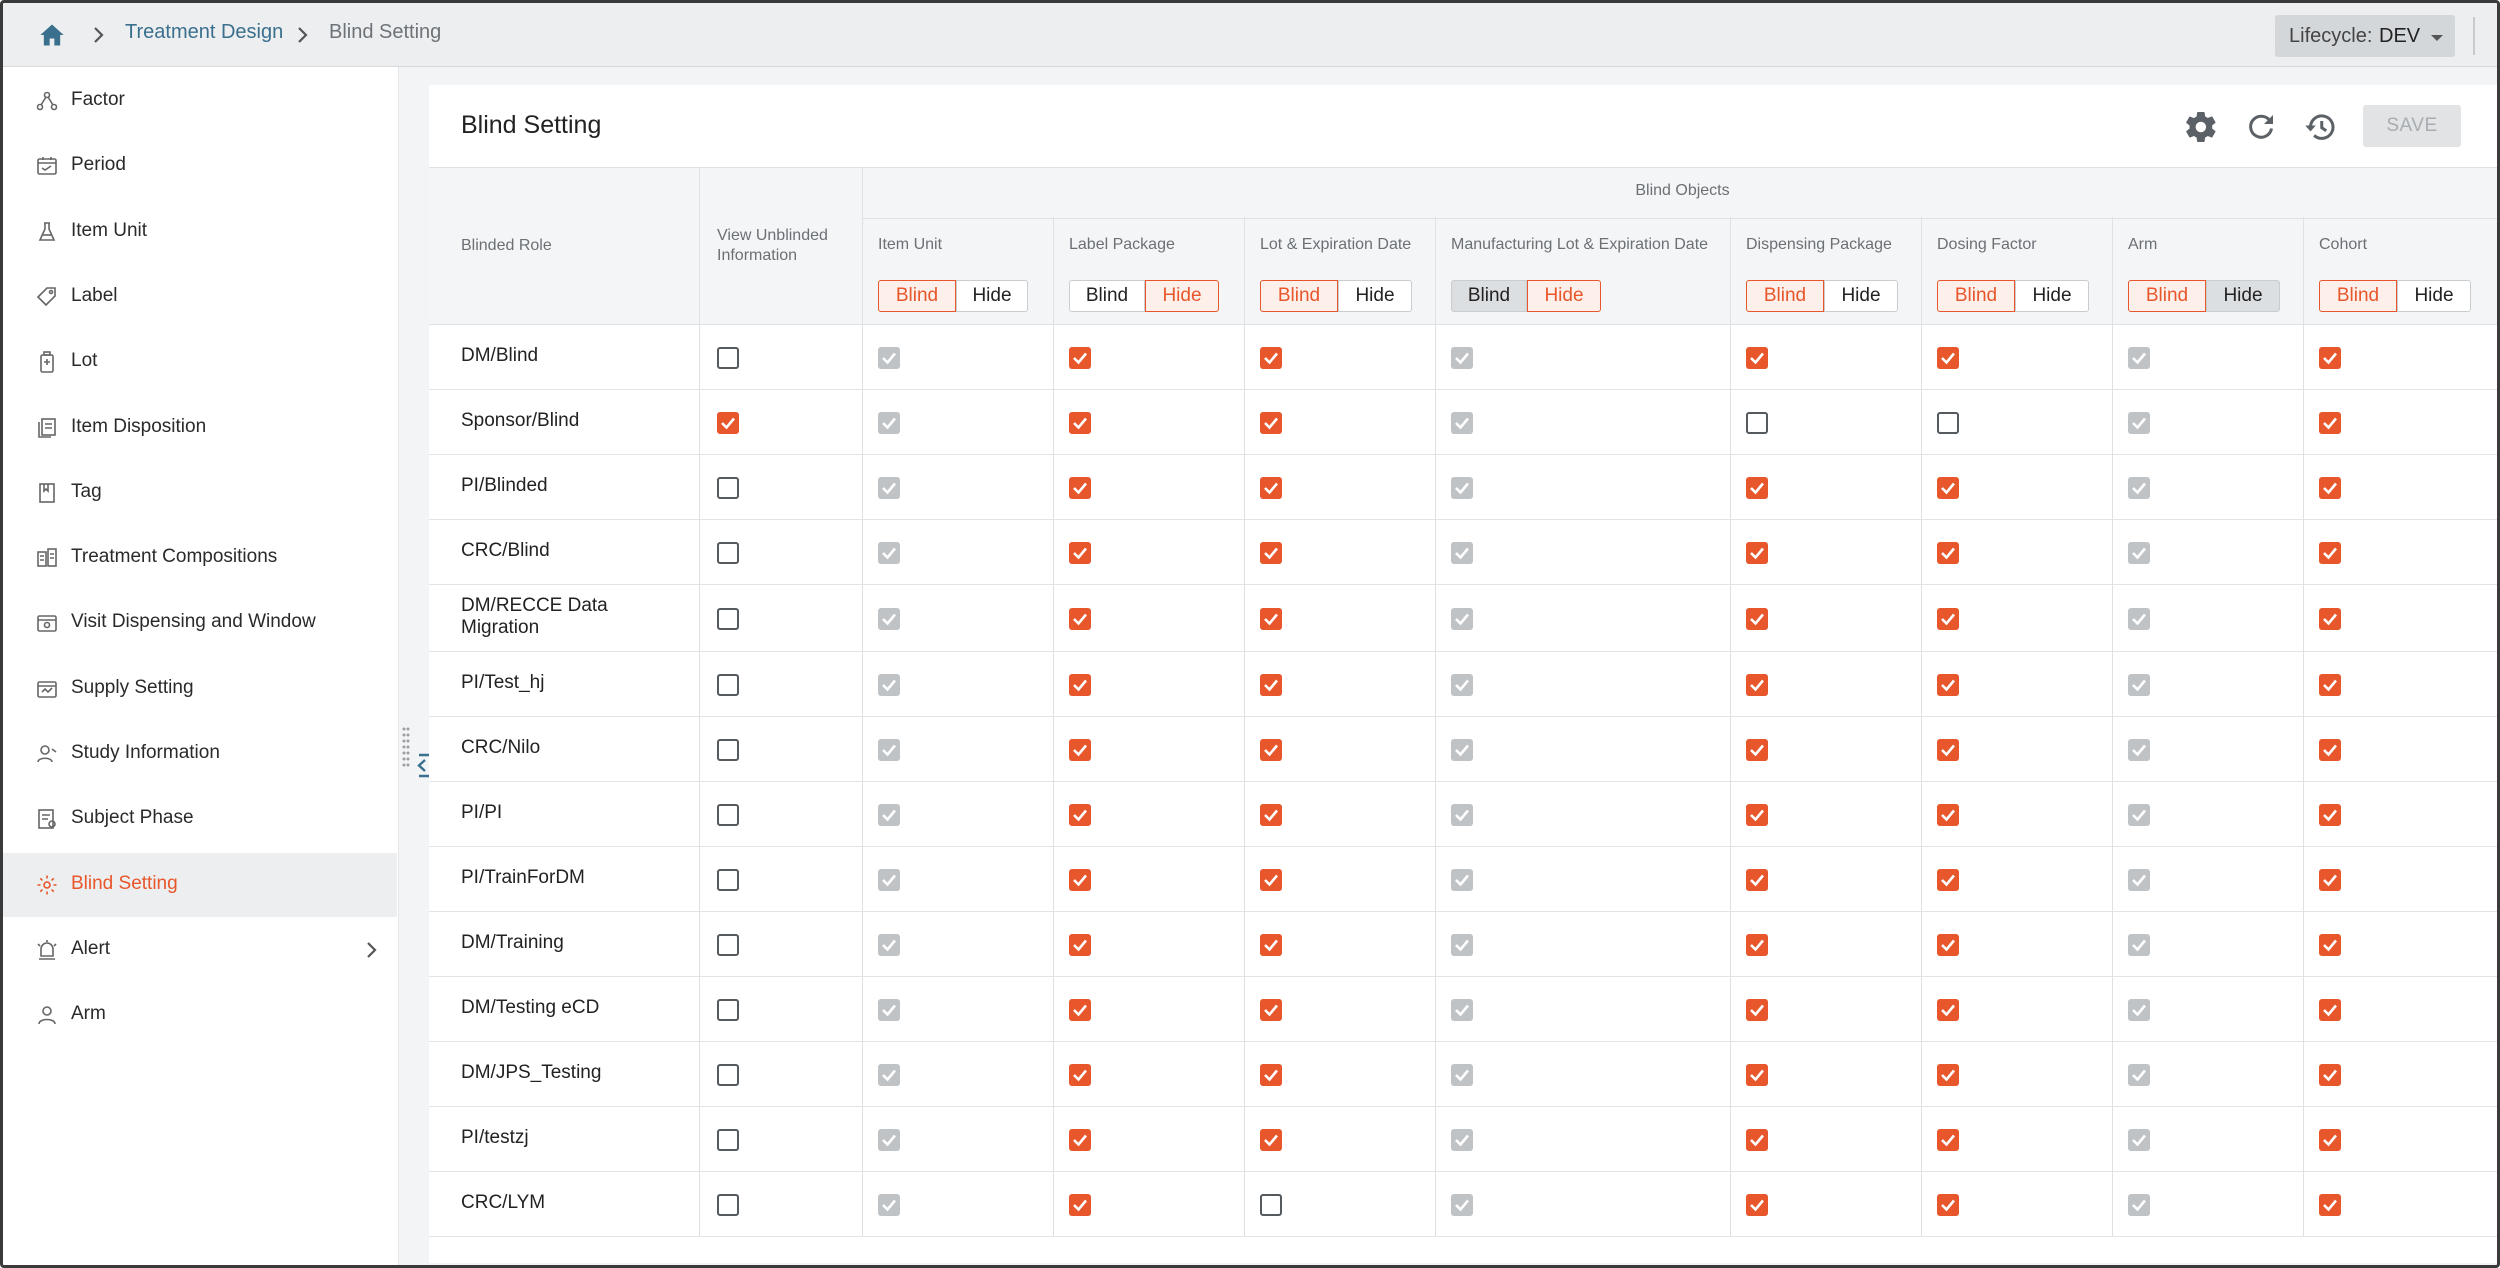  I want to click on sidebar-item-tag: Tag, so click(200, 493).